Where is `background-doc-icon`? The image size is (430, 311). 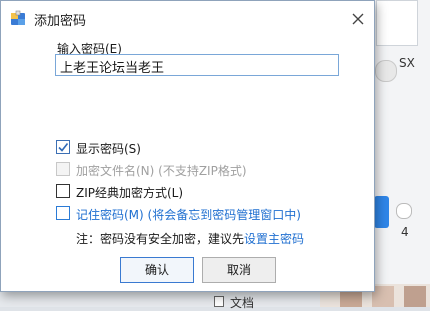
background-doc-icon is located at coordinates (219, 301).